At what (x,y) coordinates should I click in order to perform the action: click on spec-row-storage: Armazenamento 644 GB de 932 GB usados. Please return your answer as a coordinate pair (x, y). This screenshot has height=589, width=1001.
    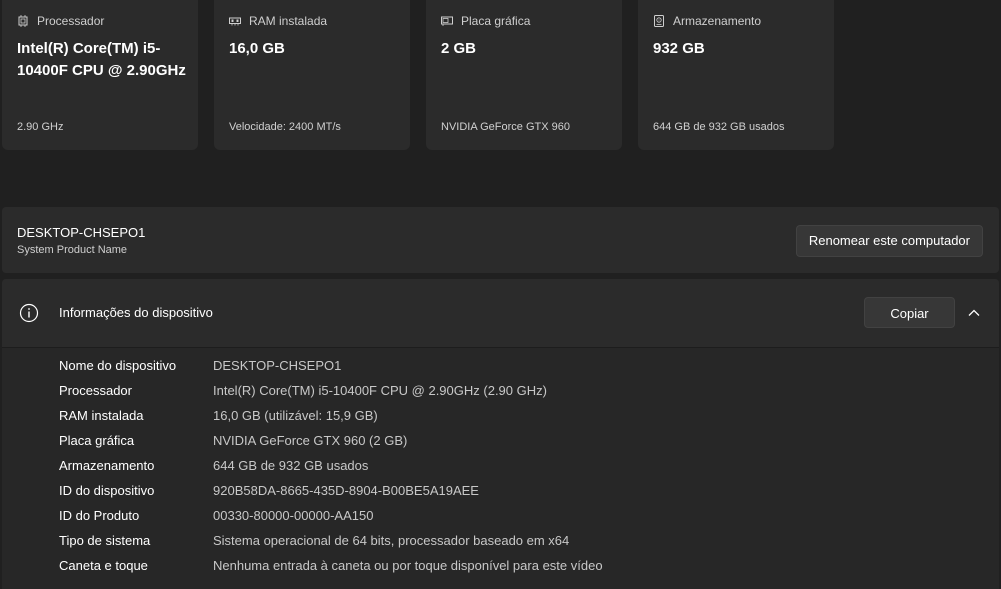
    Looking at the image, I should click on (331, 468).